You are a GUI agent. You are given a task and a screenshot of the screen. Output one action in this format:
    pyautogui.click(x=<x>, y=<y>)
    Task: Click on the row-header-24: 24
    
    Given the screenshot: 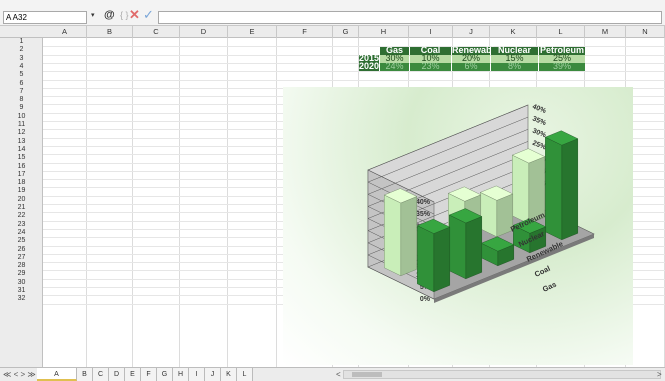 What is the action you would take?
    pyautogui.click(x=21, y=233)
    